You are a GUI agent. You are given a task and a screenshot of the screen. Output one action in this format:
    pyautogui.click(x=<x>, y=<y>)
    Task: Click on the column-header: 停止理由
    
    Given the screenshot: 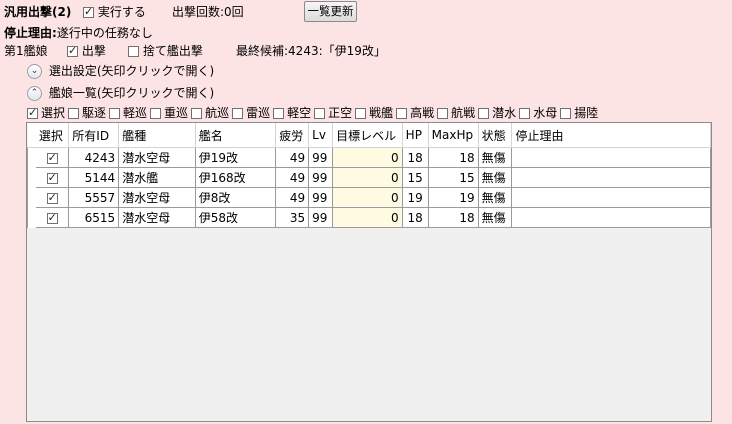 What is the action you would take?
    pyautogui.click(x=611, y=135)
    